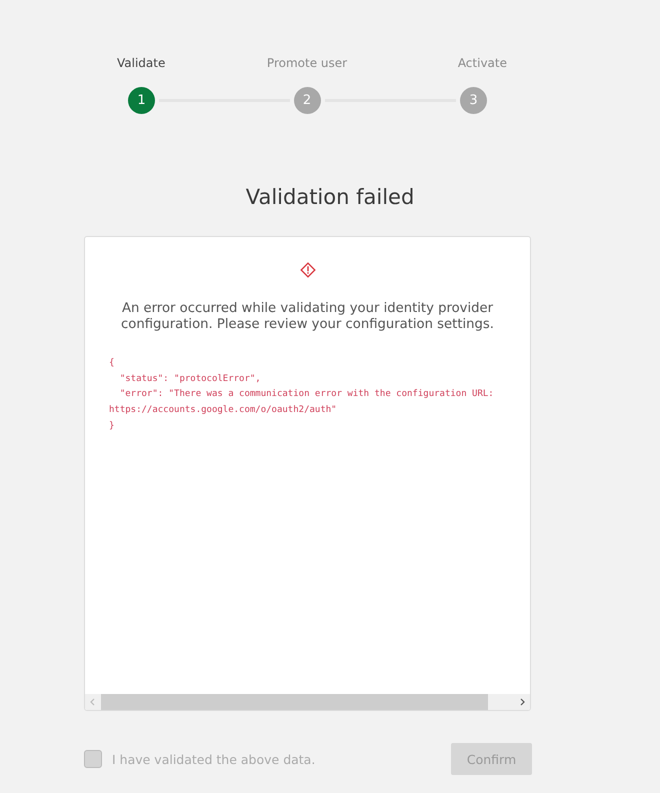 The height and width of the screenshot is (793, 660). Describe the element at coordinates (307, 702) in the screenshot. I see `horizontal-scrollbar` at that location.